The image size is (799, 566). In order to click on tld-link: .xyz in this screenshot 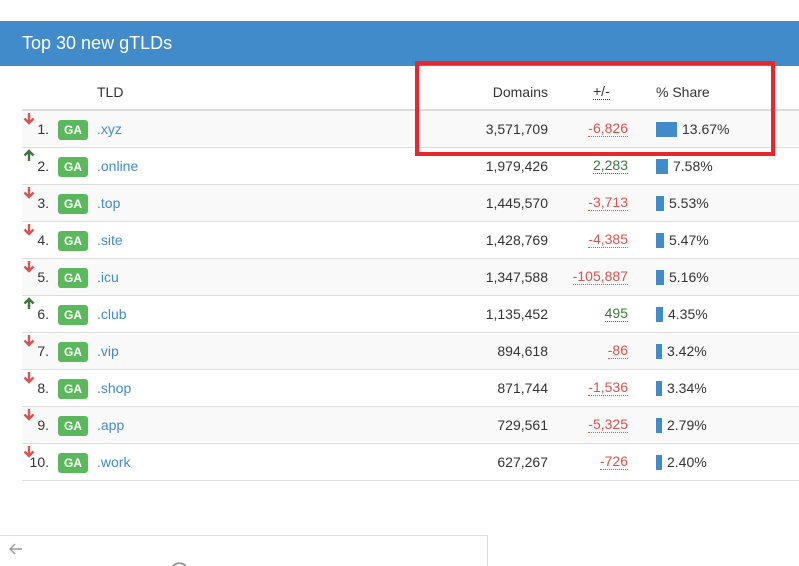, I will do `click(109, 129)`.